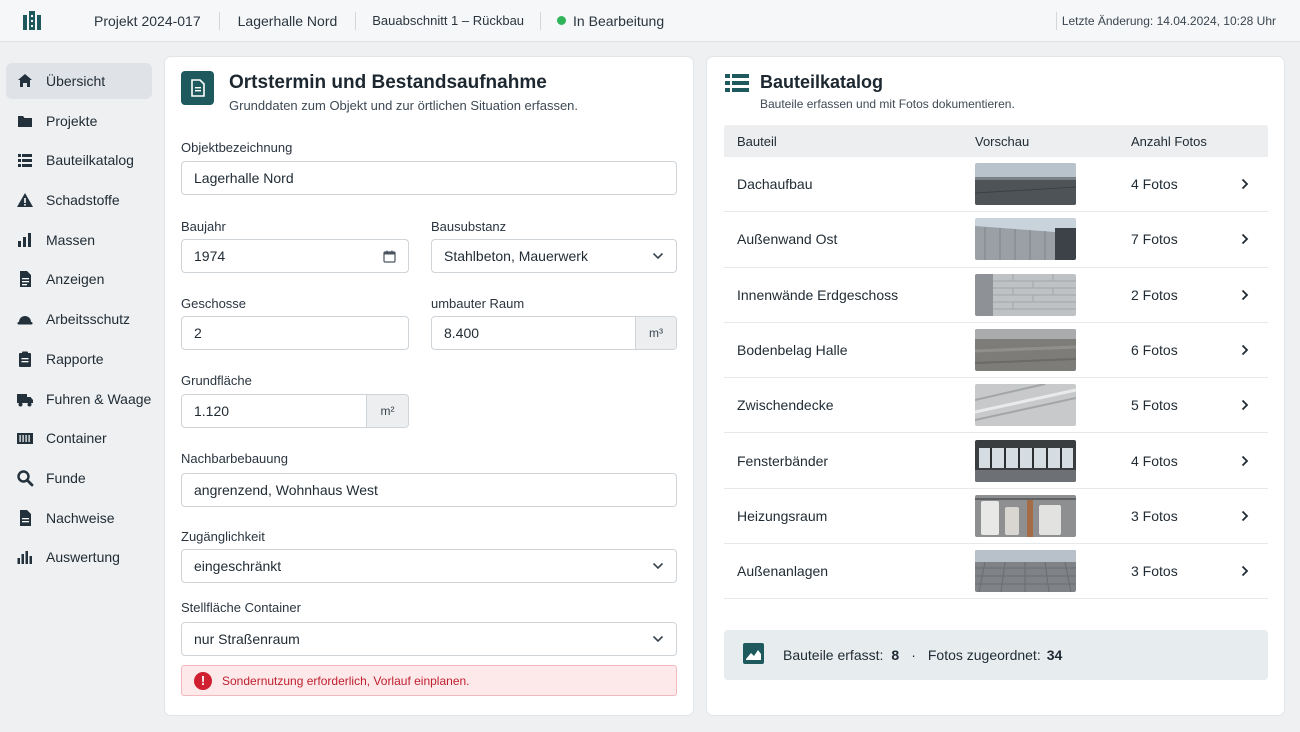  I want to click on sidebar-item-container: Container, so click(79, 438).